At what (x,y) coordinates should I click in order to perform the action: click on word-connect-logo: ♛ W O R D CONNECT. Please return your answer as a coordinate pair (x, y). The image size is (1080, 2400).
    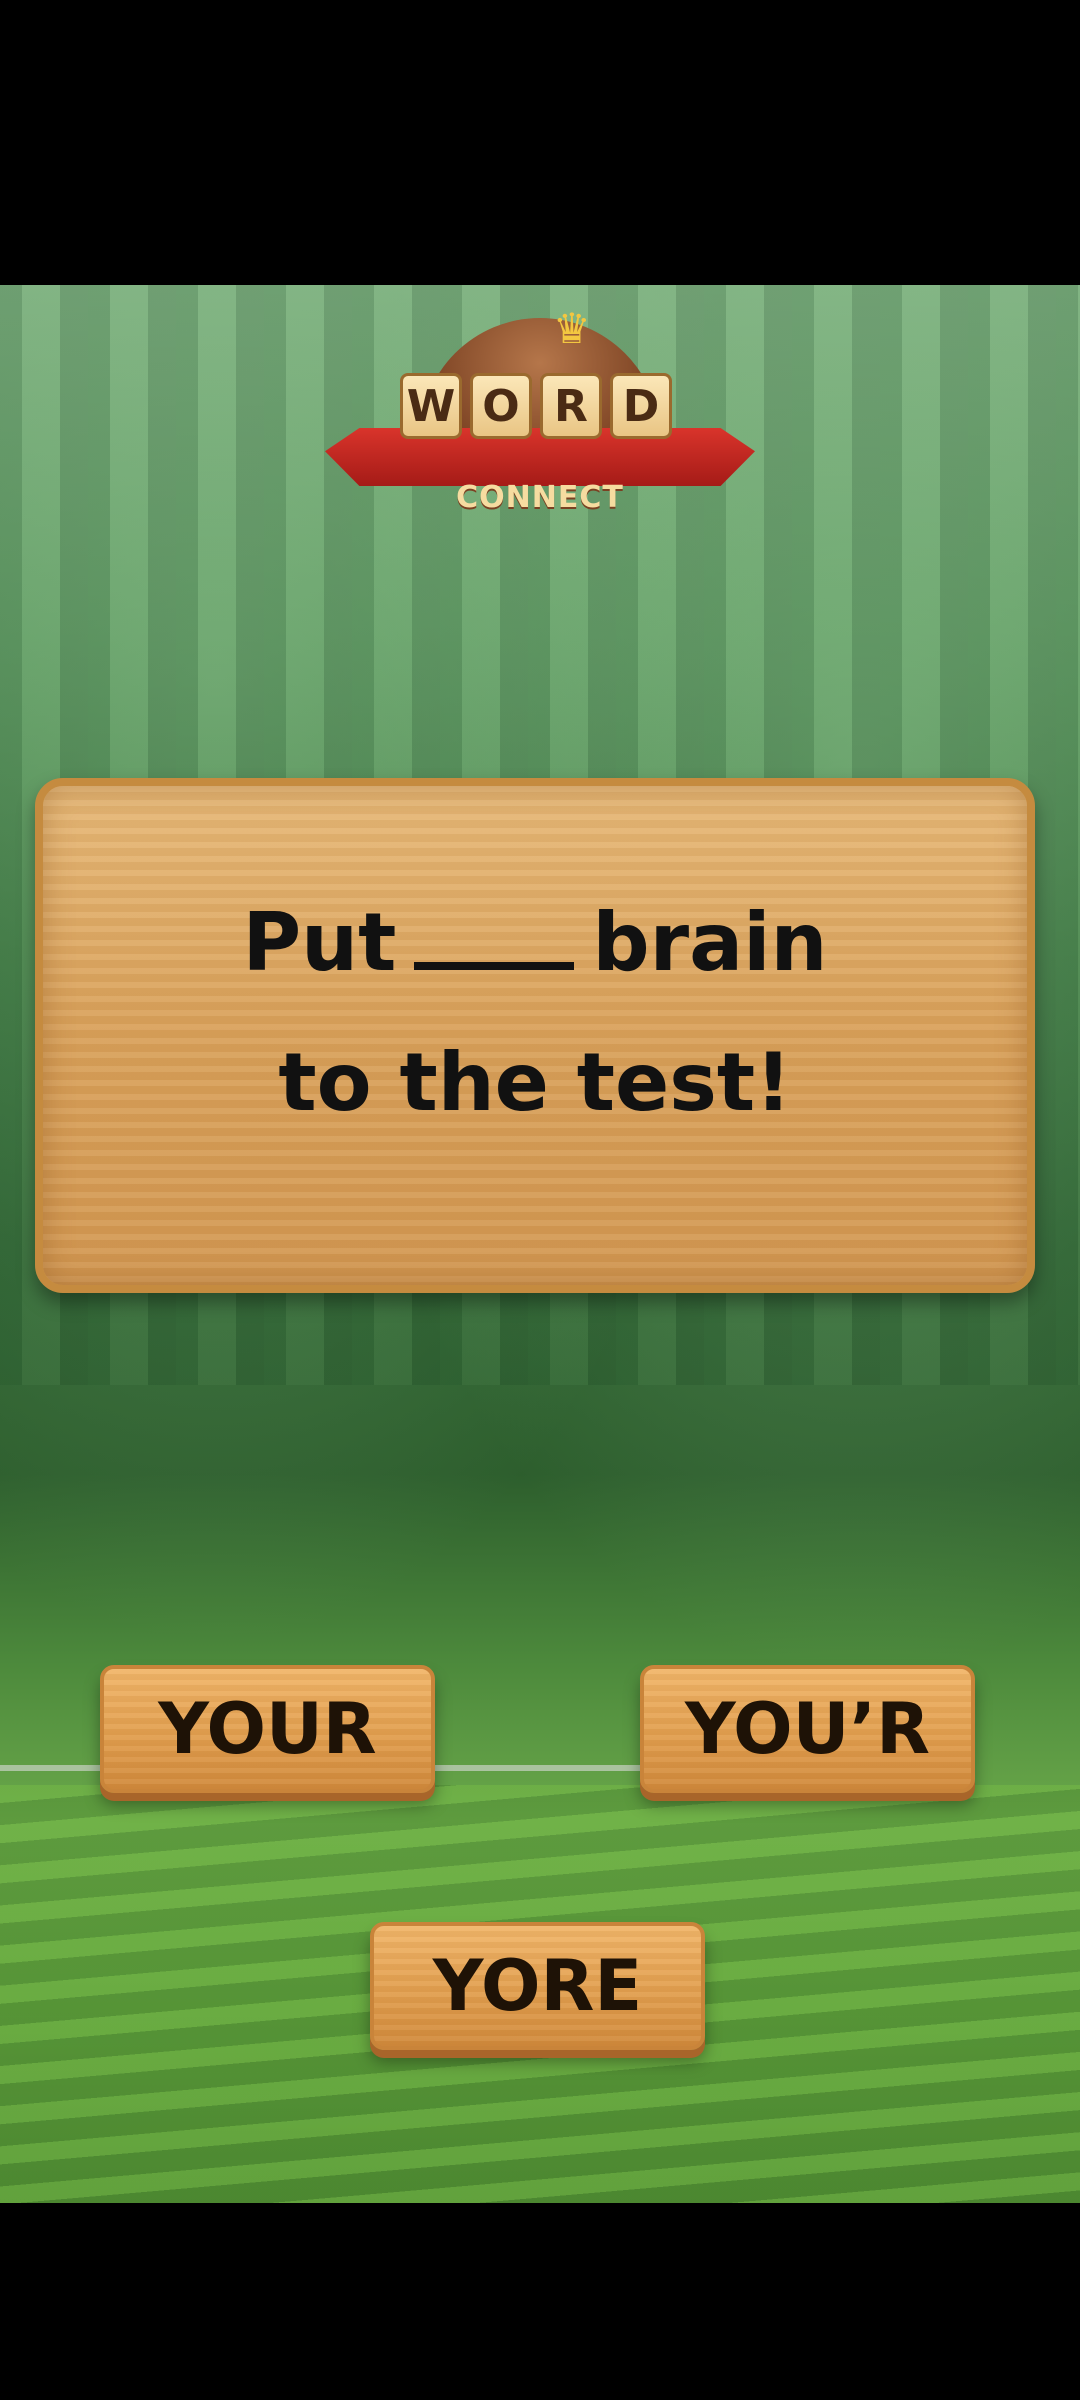
    Looking at the image, I should click on (540, 411).